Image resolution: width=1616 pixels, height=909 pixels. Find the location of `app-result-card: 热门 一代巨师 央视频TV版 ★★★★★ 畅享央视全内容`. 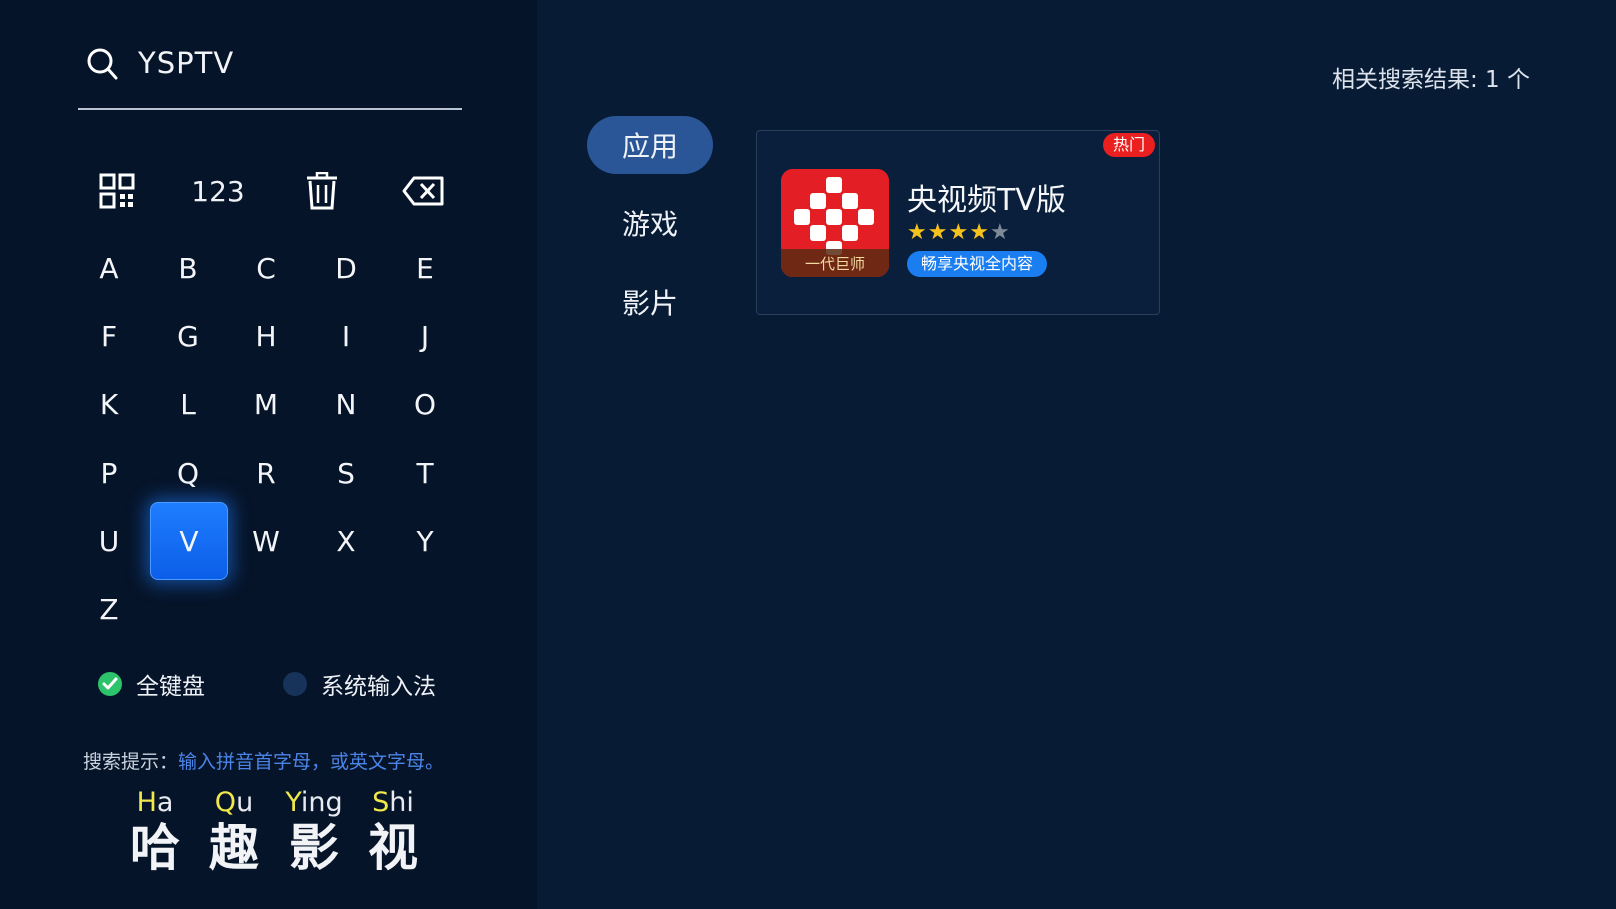

app-result-card: 热门 一代巨师 央视频TV版 ★★★★★ 畅享央视全内容 is located at coordinates (958, 222).